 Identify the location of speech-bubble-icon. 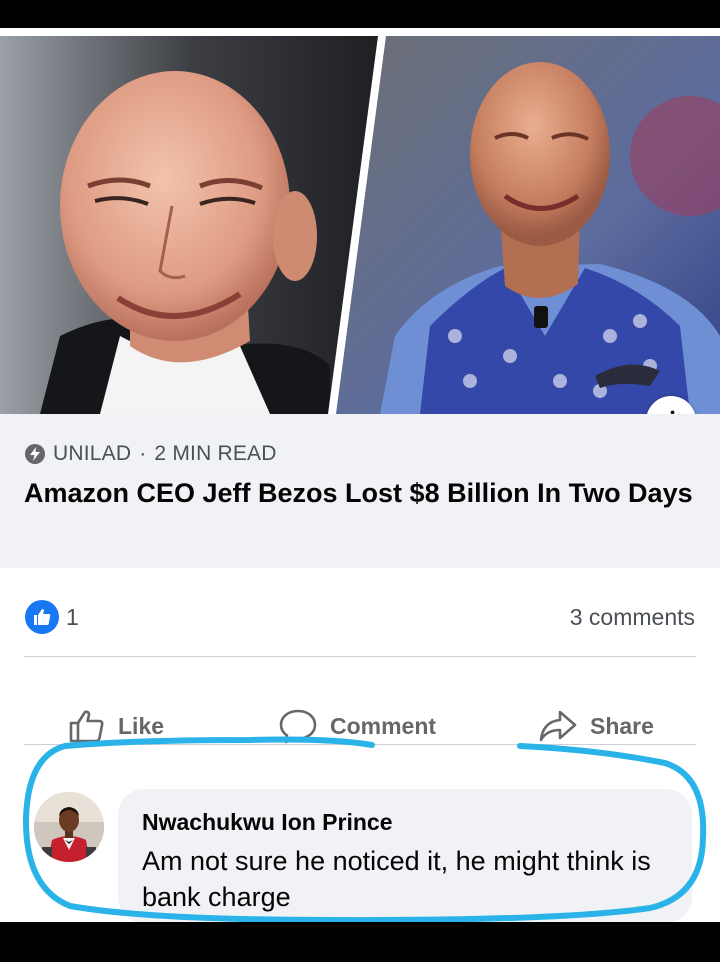
(298, 726).